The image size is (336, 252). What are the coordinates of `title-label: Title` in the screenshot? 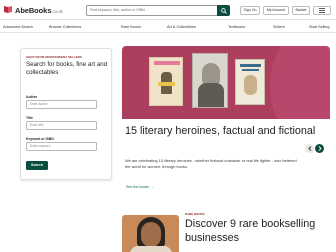 It's located at (29, 118).